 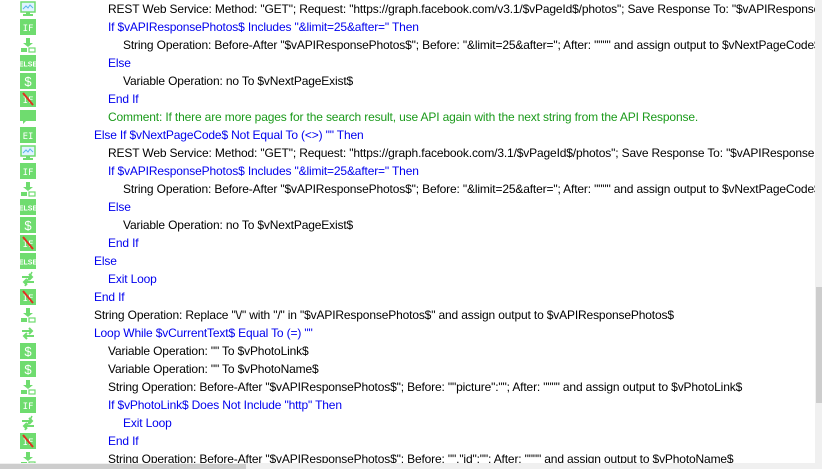 What do you see at coordinates (28, 333) in the screenshot?
I see `loop-icon` at bounding box center [28, 333].